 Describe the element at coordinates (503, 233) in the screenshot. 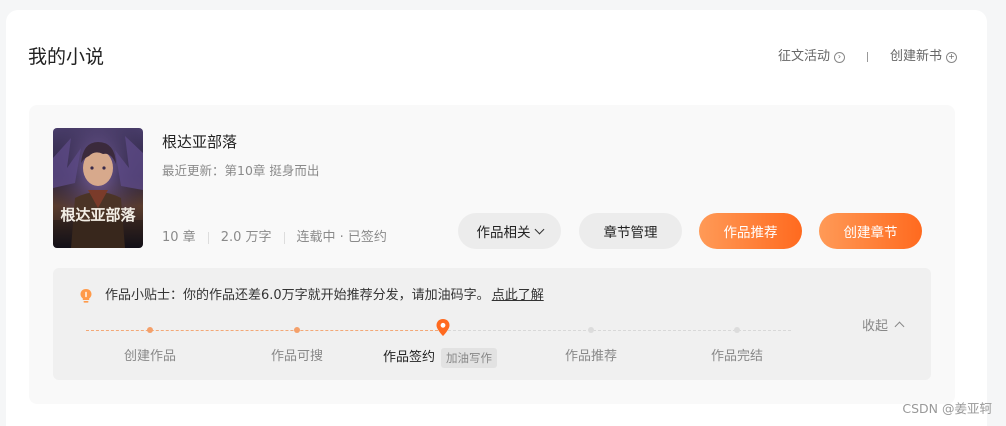

I see `work-related-label: 作品相关` at that location.